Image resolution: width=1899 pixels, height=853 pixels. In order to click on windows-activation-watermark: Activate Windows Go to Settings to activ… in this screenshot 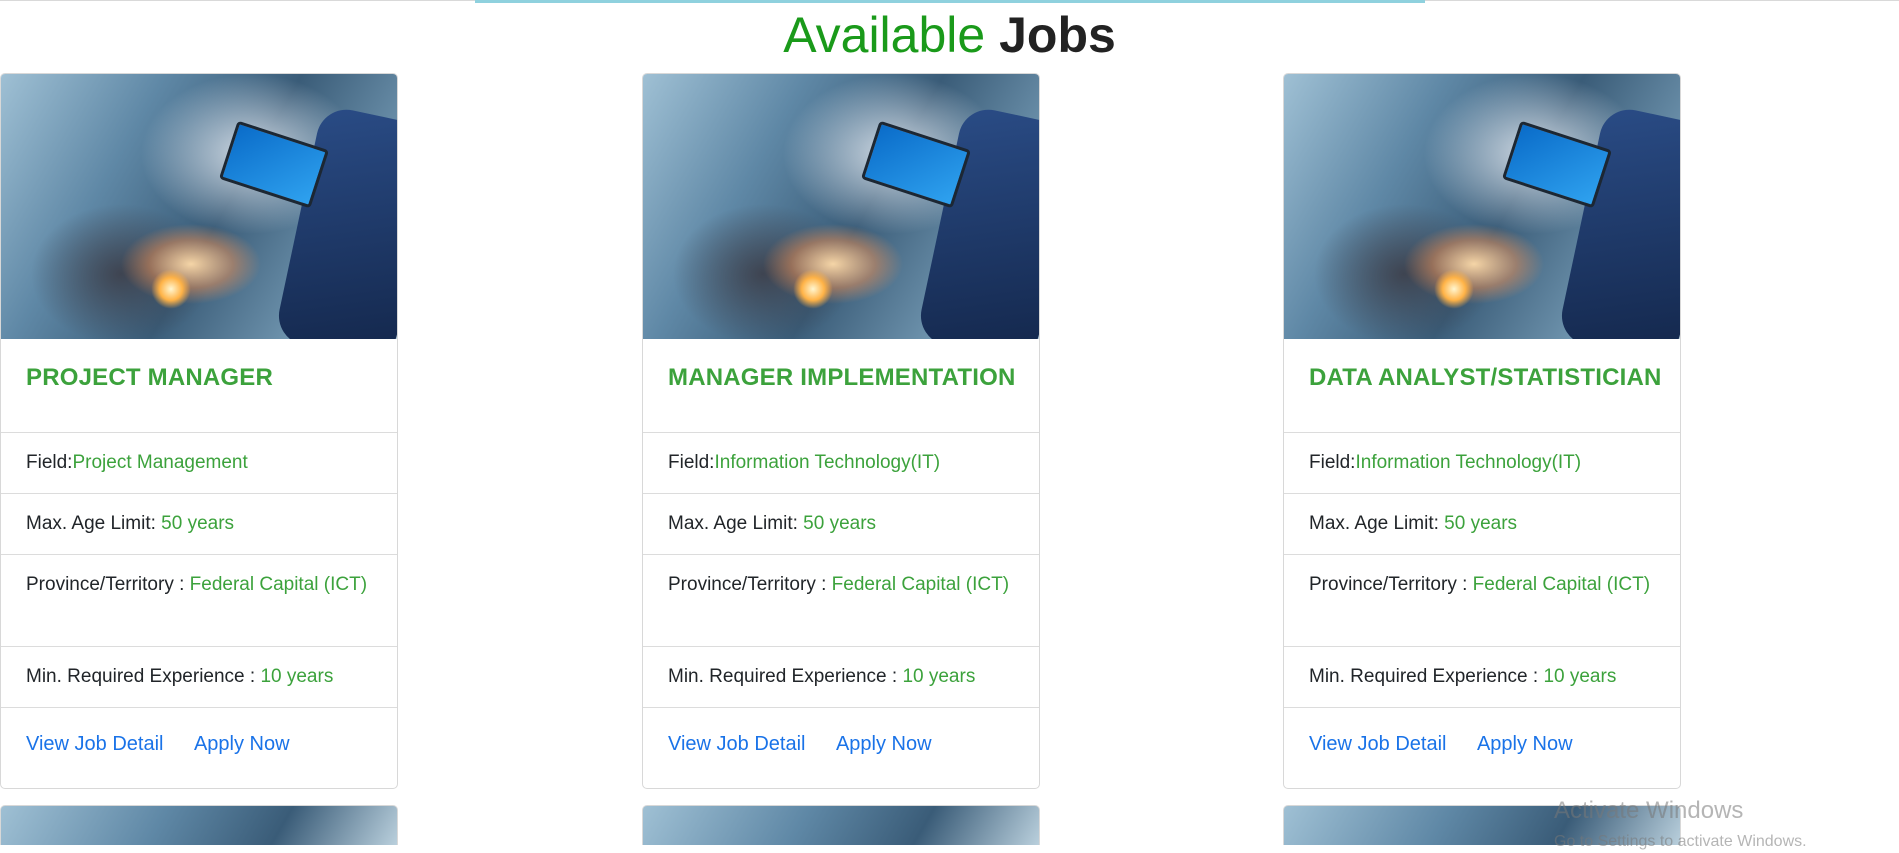, I will do `click(1680, 825)`.